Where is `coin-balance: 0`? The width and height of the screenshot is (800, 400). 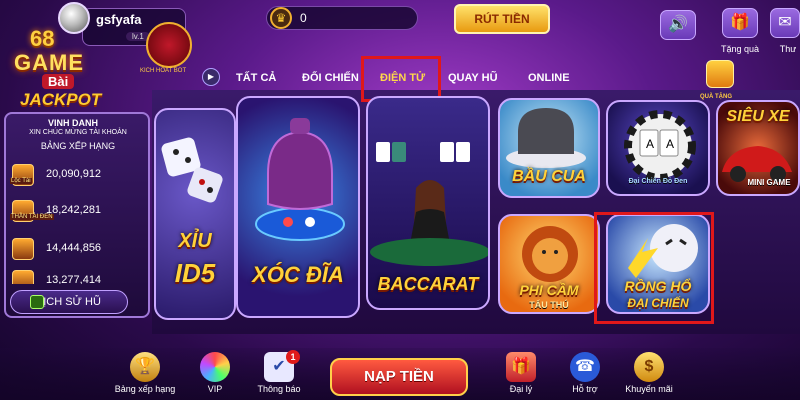 coin-balance: 0 is located at coordinates (303, 18).